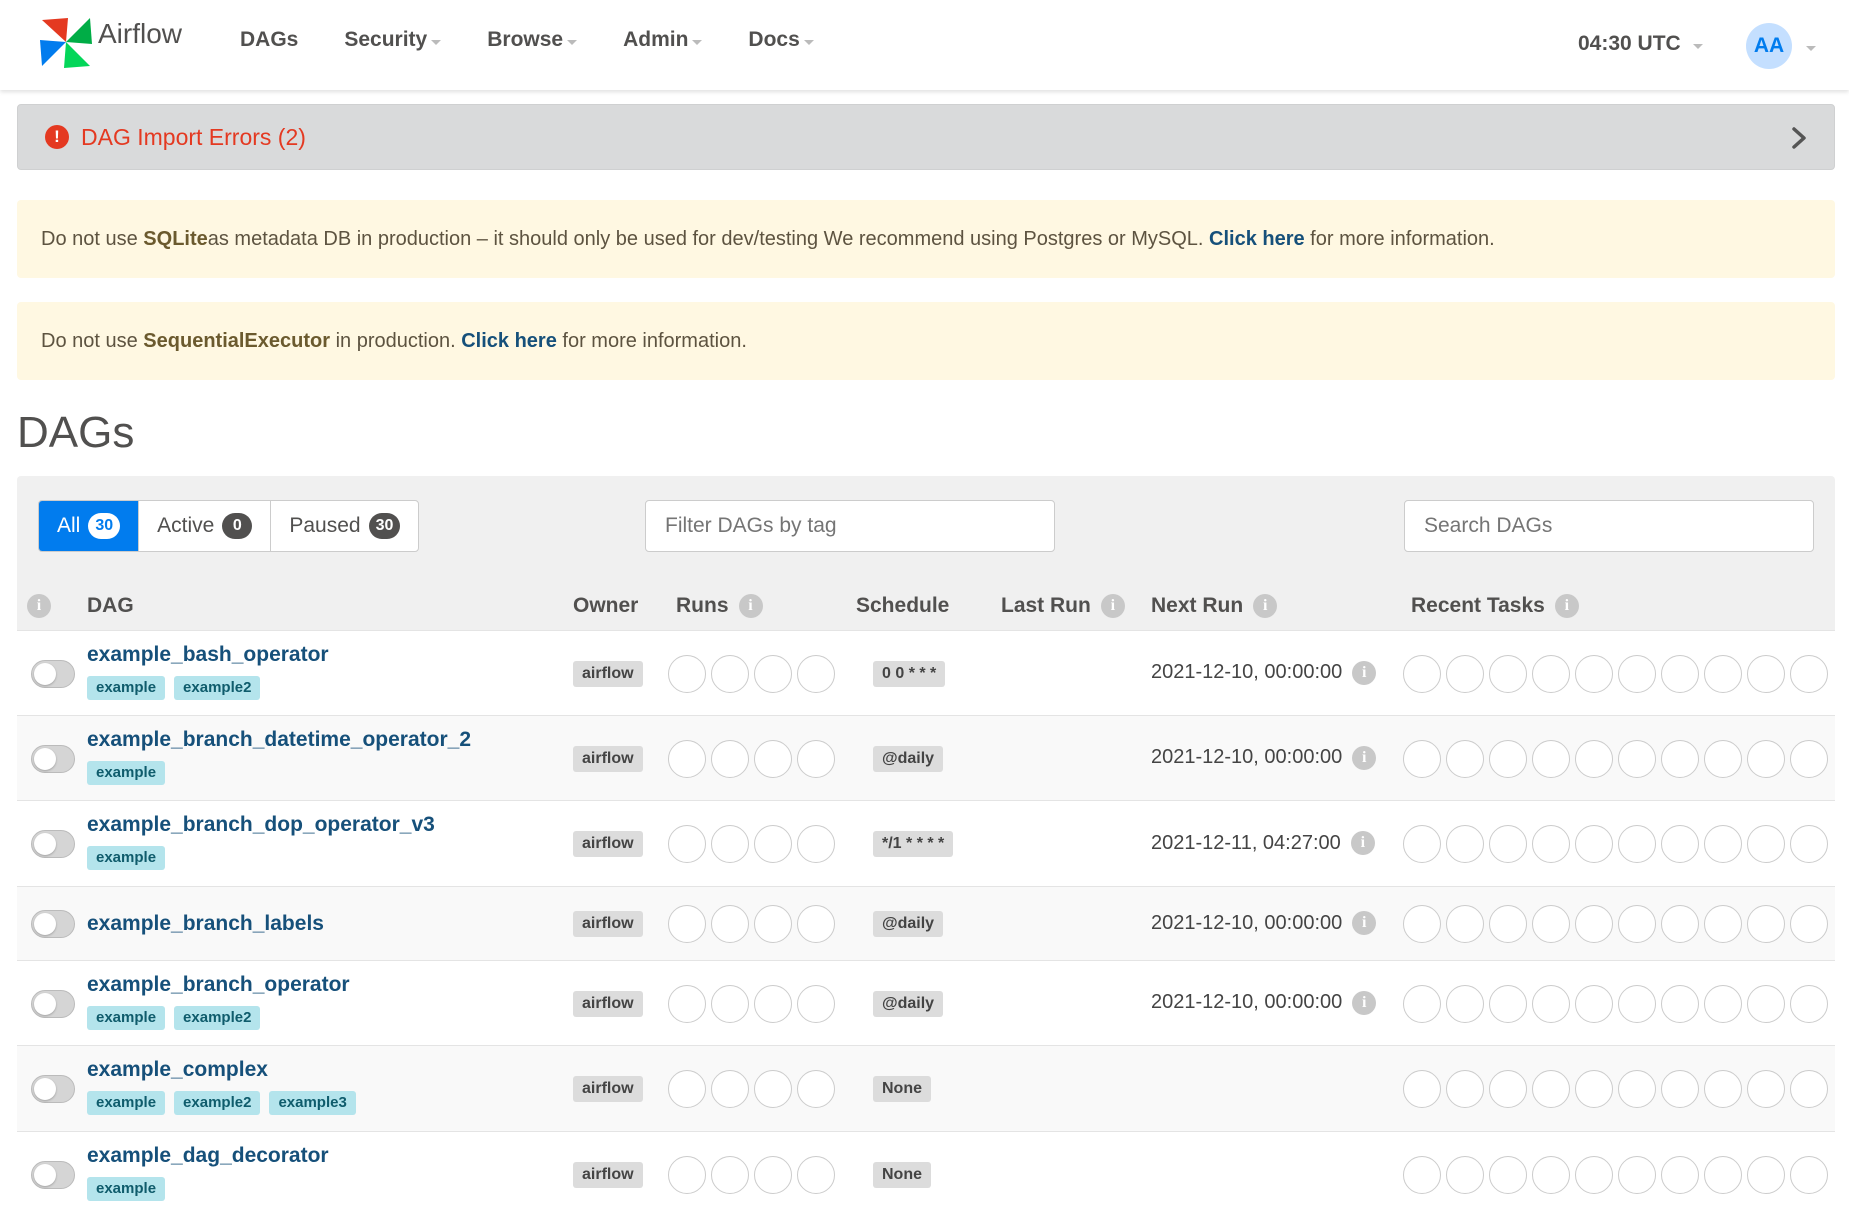 The width and height of the screenshot is (1849, 1213). What do you see at coordinates (663, 40) in the screenshot?
I see `nav-admin: Admin` at bounding box center [663, 40].